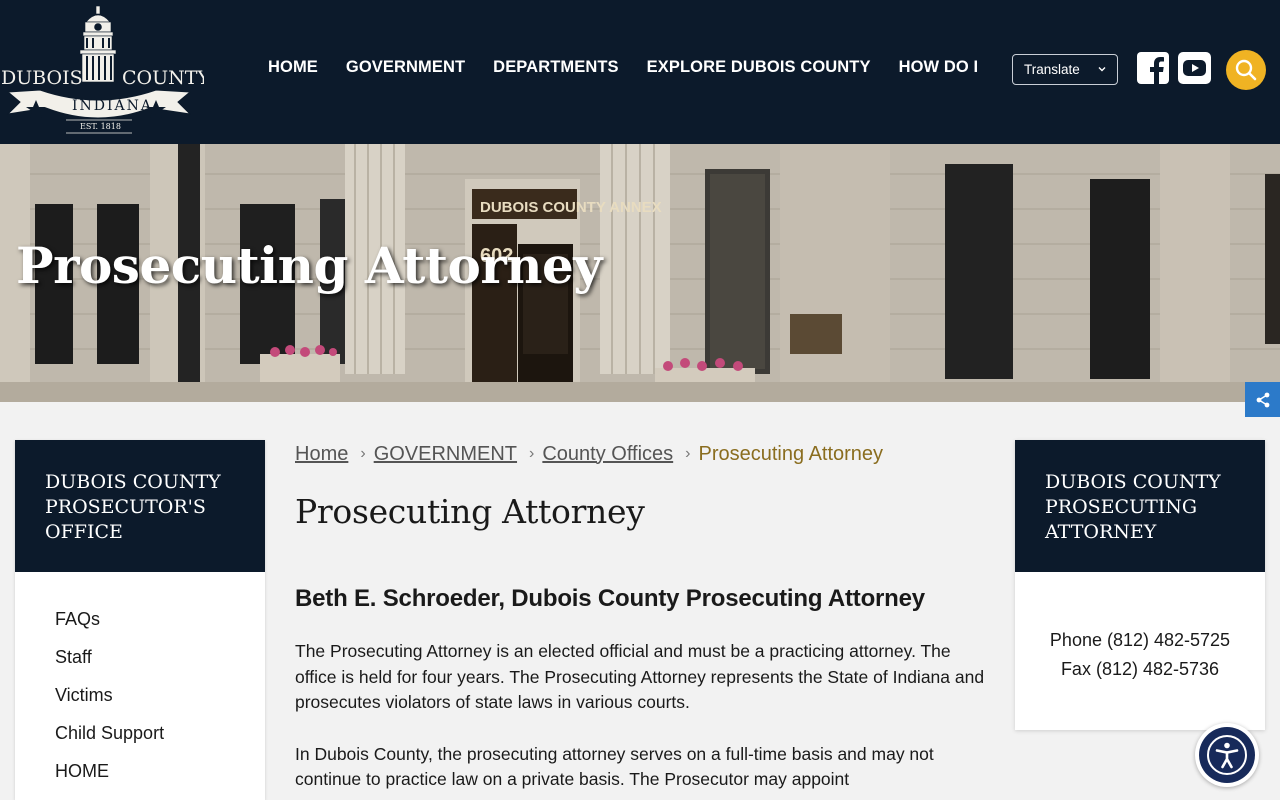  Describe the element at coordinates (470, 511) in the screenshot. I see `page-title: Prosecuting Attorney` at that location.